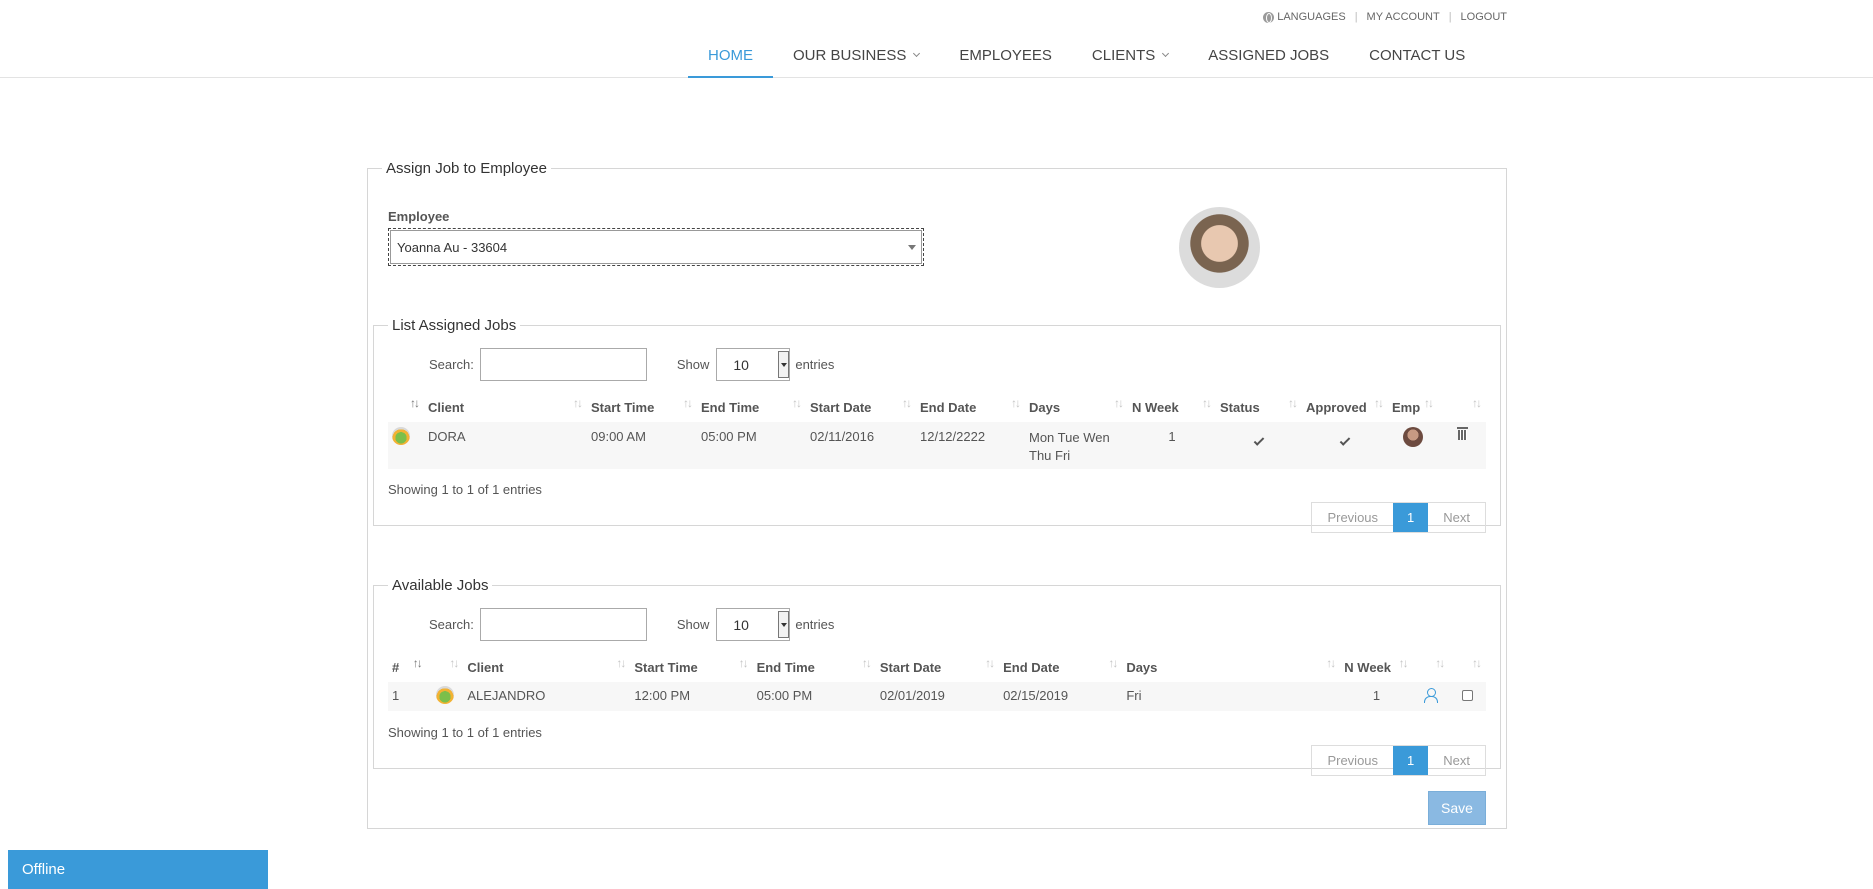  Describe the element at coordinates (656, 247) in the screenshot. I see `employee-select: Yoanna Au - 33604` at that location.